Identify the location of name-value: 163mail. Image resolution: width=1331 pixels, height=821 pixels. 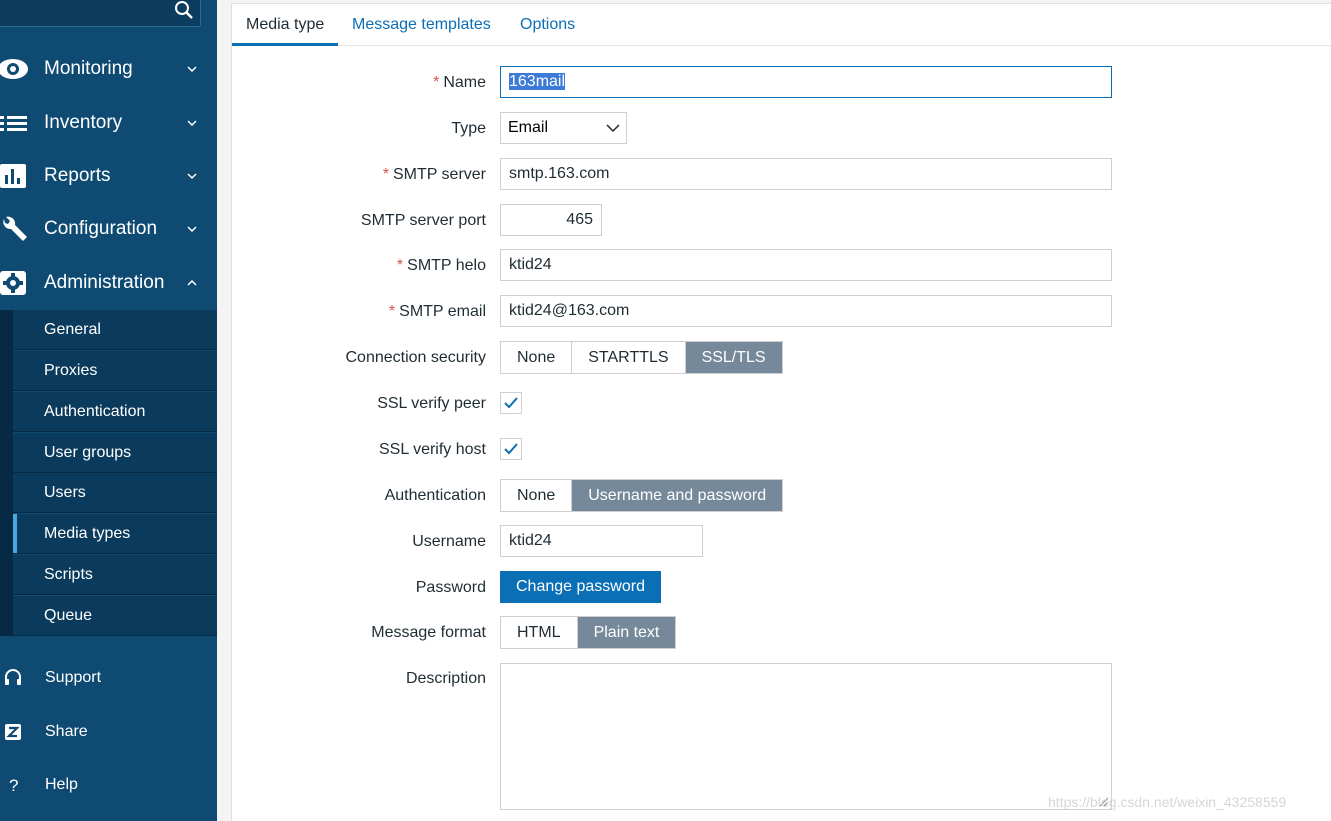
(537, 81).